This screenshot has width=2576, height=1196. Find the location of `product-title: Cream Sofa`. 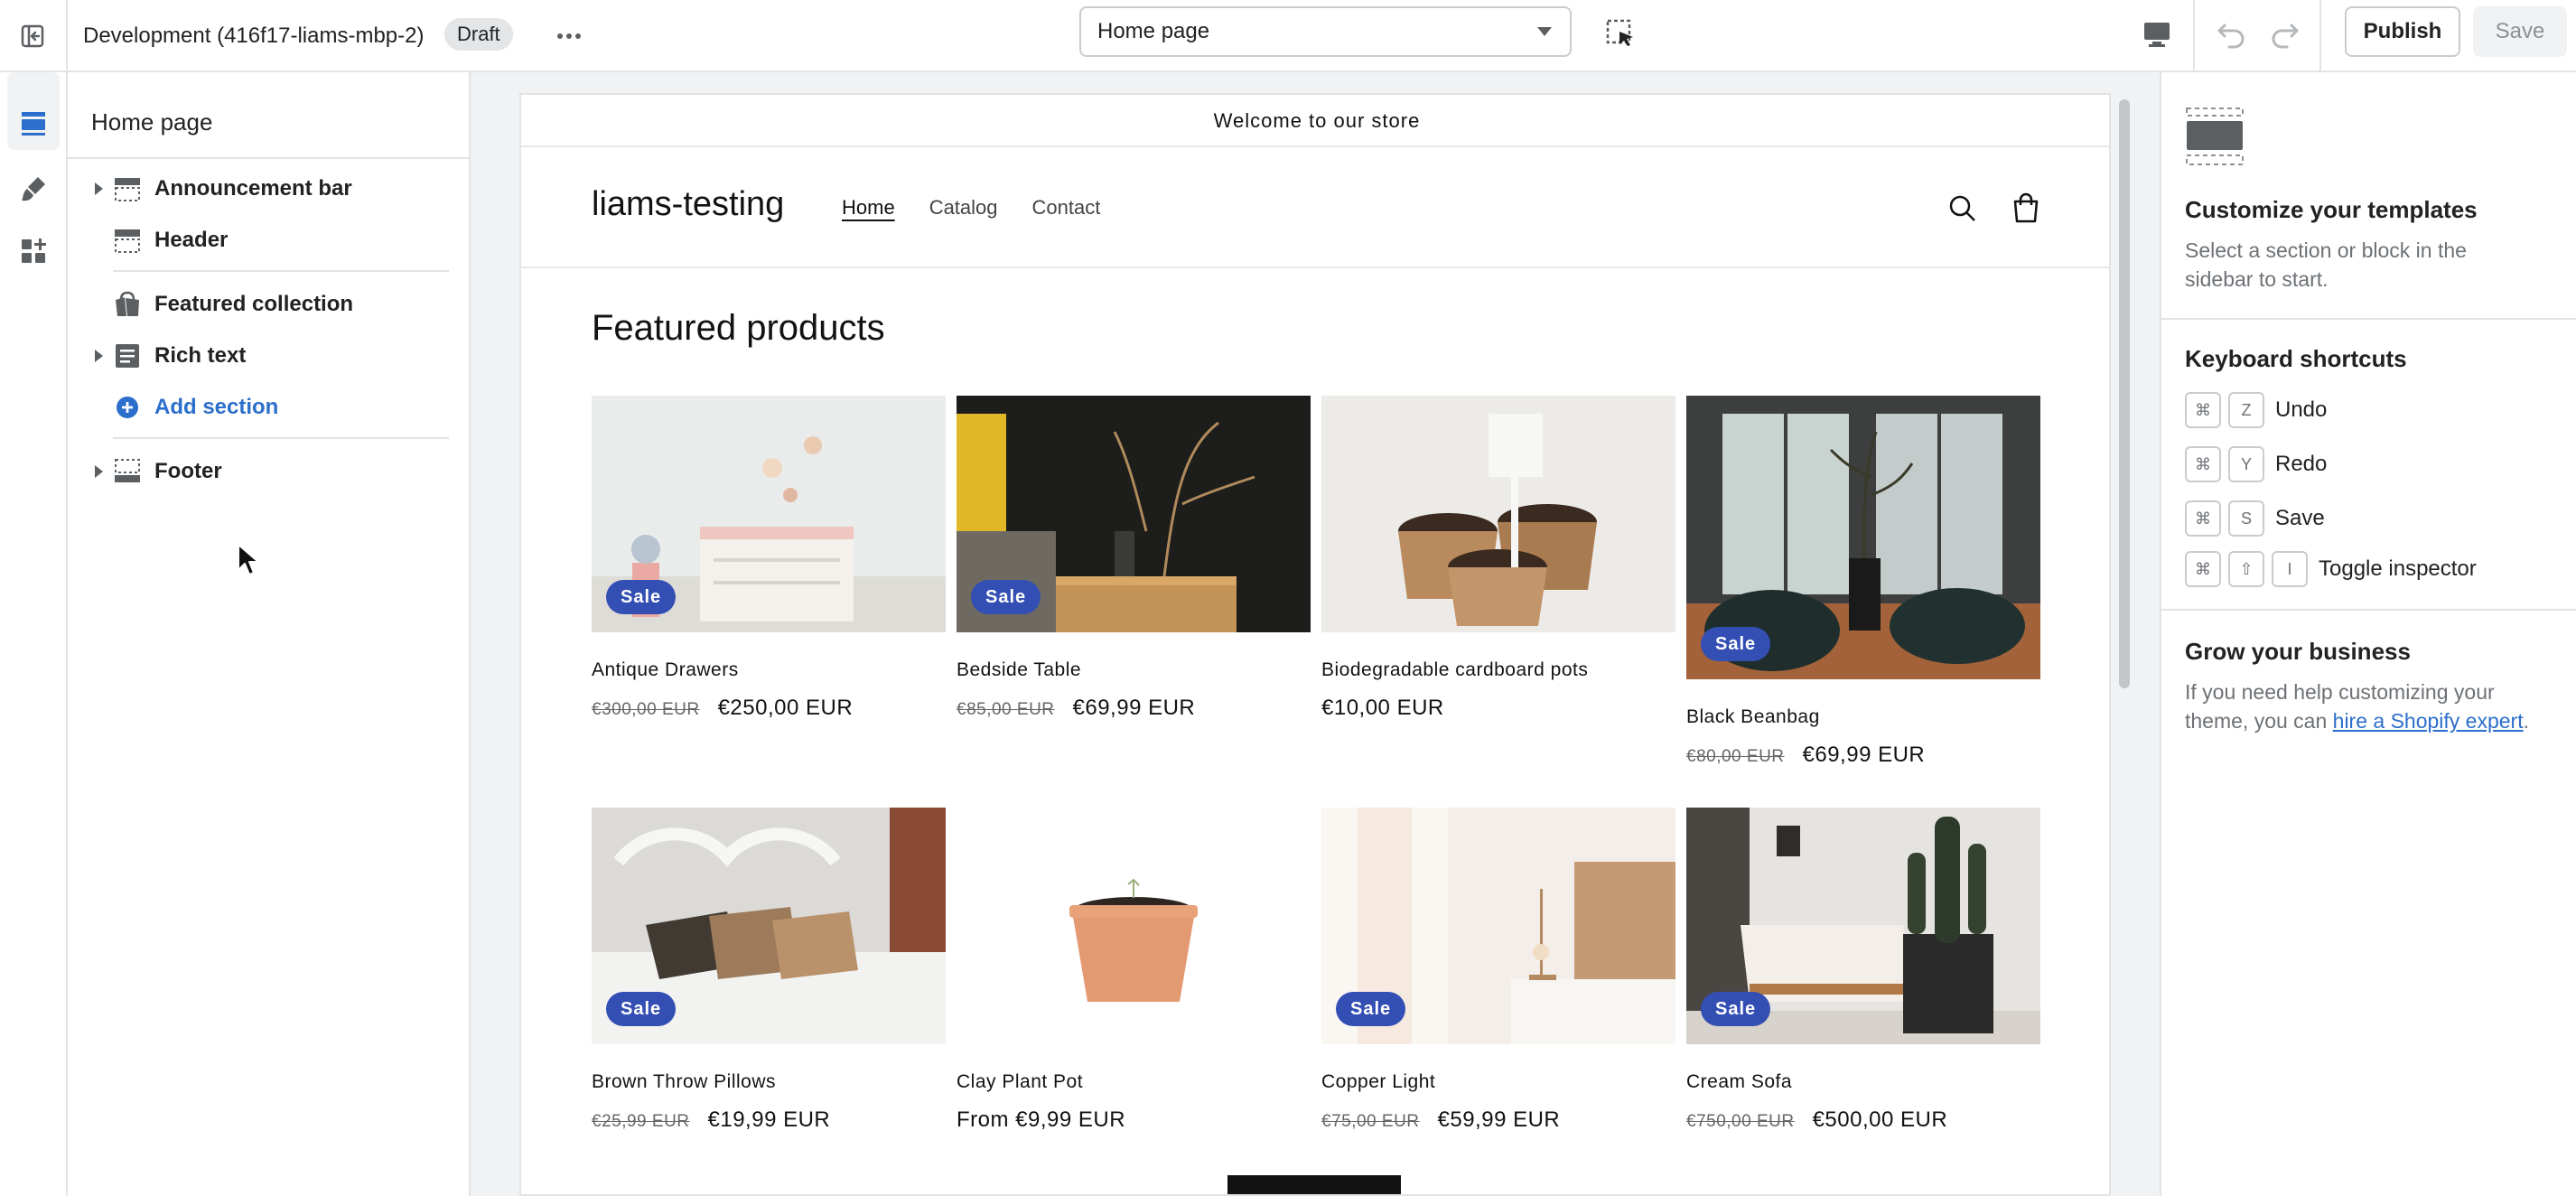

product-title: Cream Sofa is located at coordinates (1739, 1082).